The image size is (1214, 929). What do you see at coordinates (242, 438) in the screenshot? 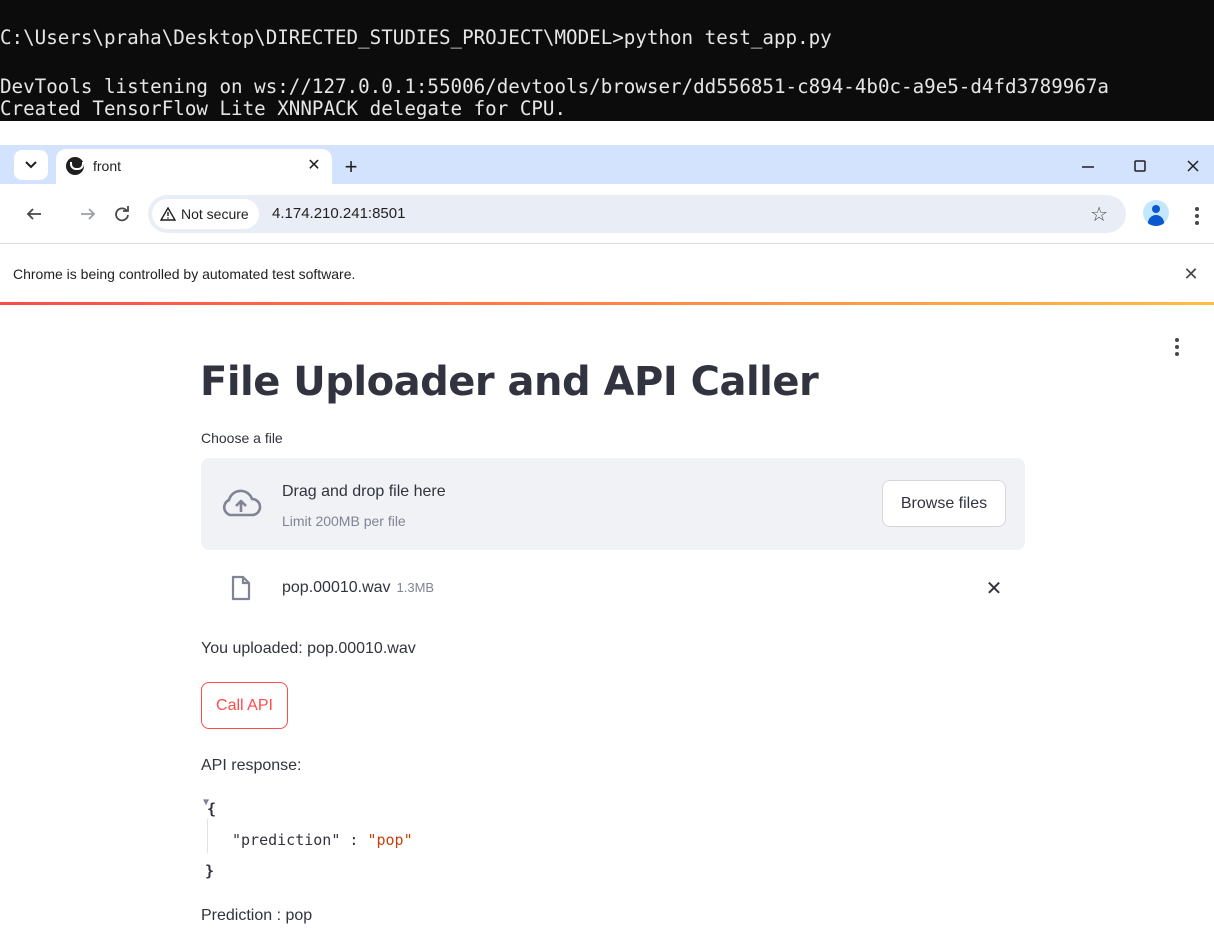
I see `uploader-label: Choose a file` at bounding box center [242, 438].